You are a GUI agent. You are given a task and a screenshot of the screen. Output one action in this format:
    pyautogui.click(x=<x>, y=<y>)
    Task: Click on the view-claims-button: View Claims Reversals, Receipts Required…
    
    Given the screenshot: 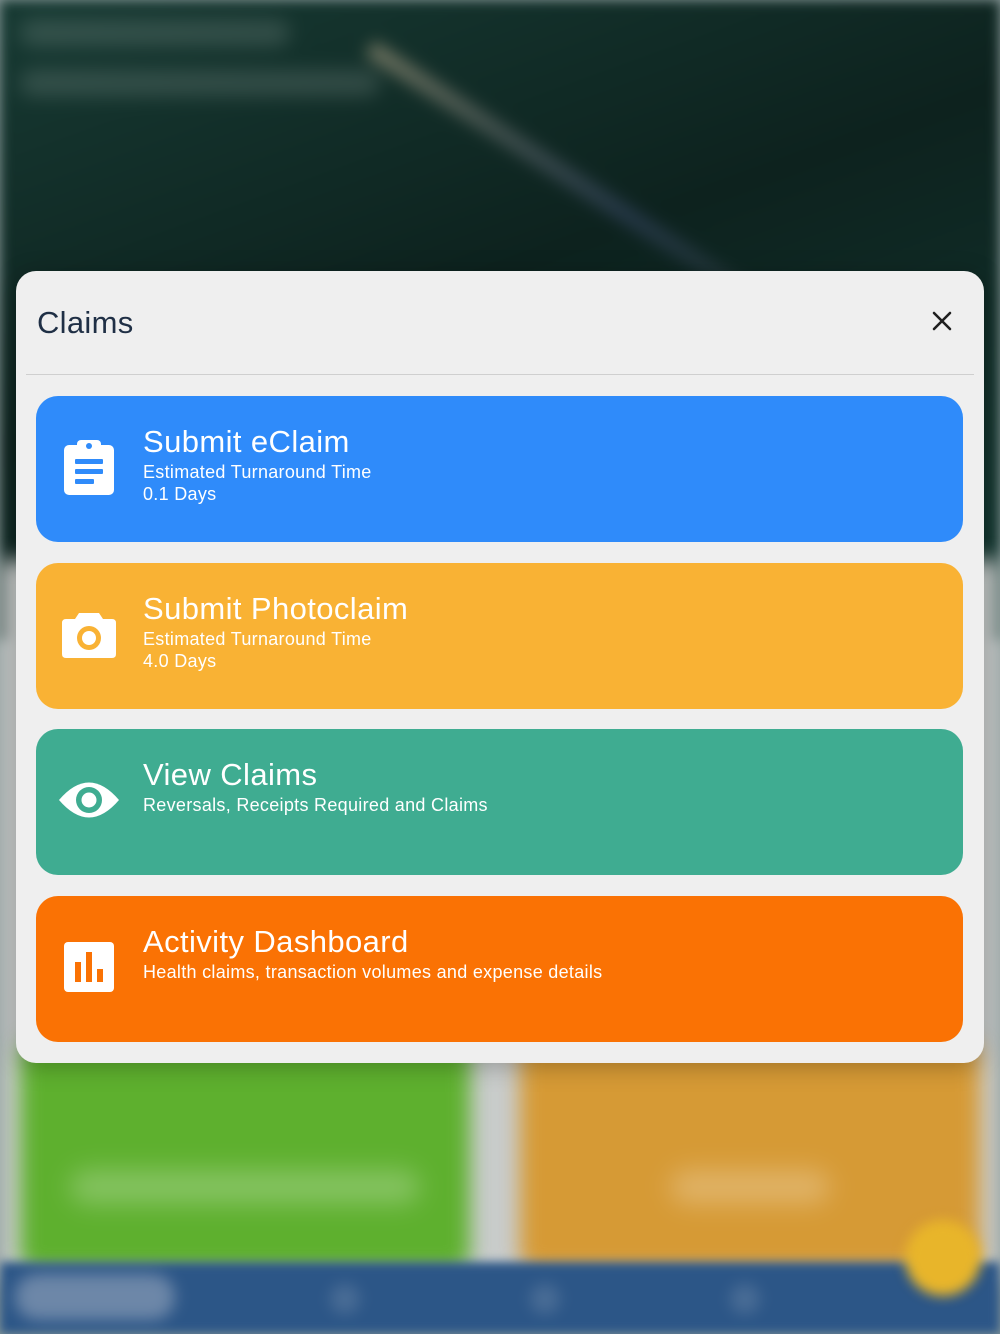 What is the action you would take?
    pyautogui.click(x=499, y=802)
    